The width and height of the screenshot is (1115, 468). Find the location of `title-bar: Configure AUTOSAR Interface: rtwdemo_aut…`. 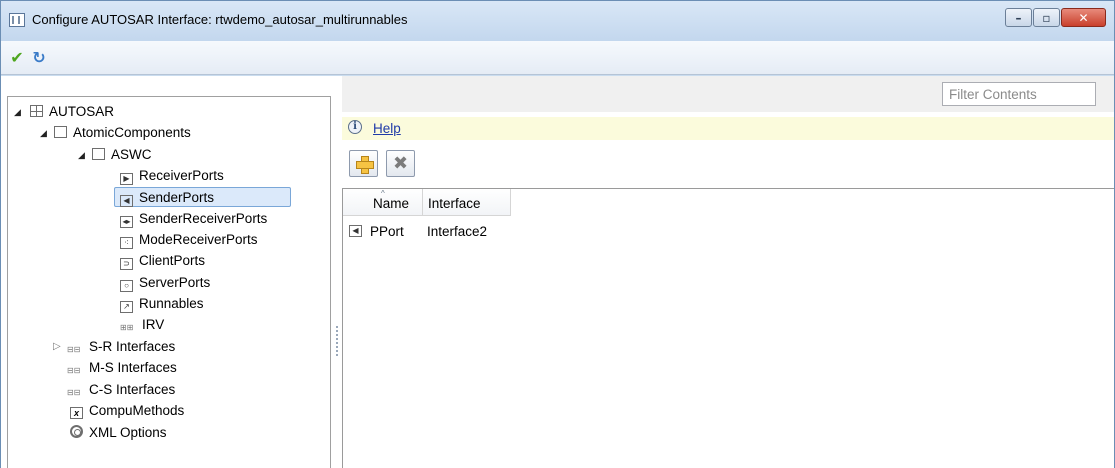

title-bar: Configure AUTOSAR Interface: rtwdemo_aut… is located at coordinates (557, 21).